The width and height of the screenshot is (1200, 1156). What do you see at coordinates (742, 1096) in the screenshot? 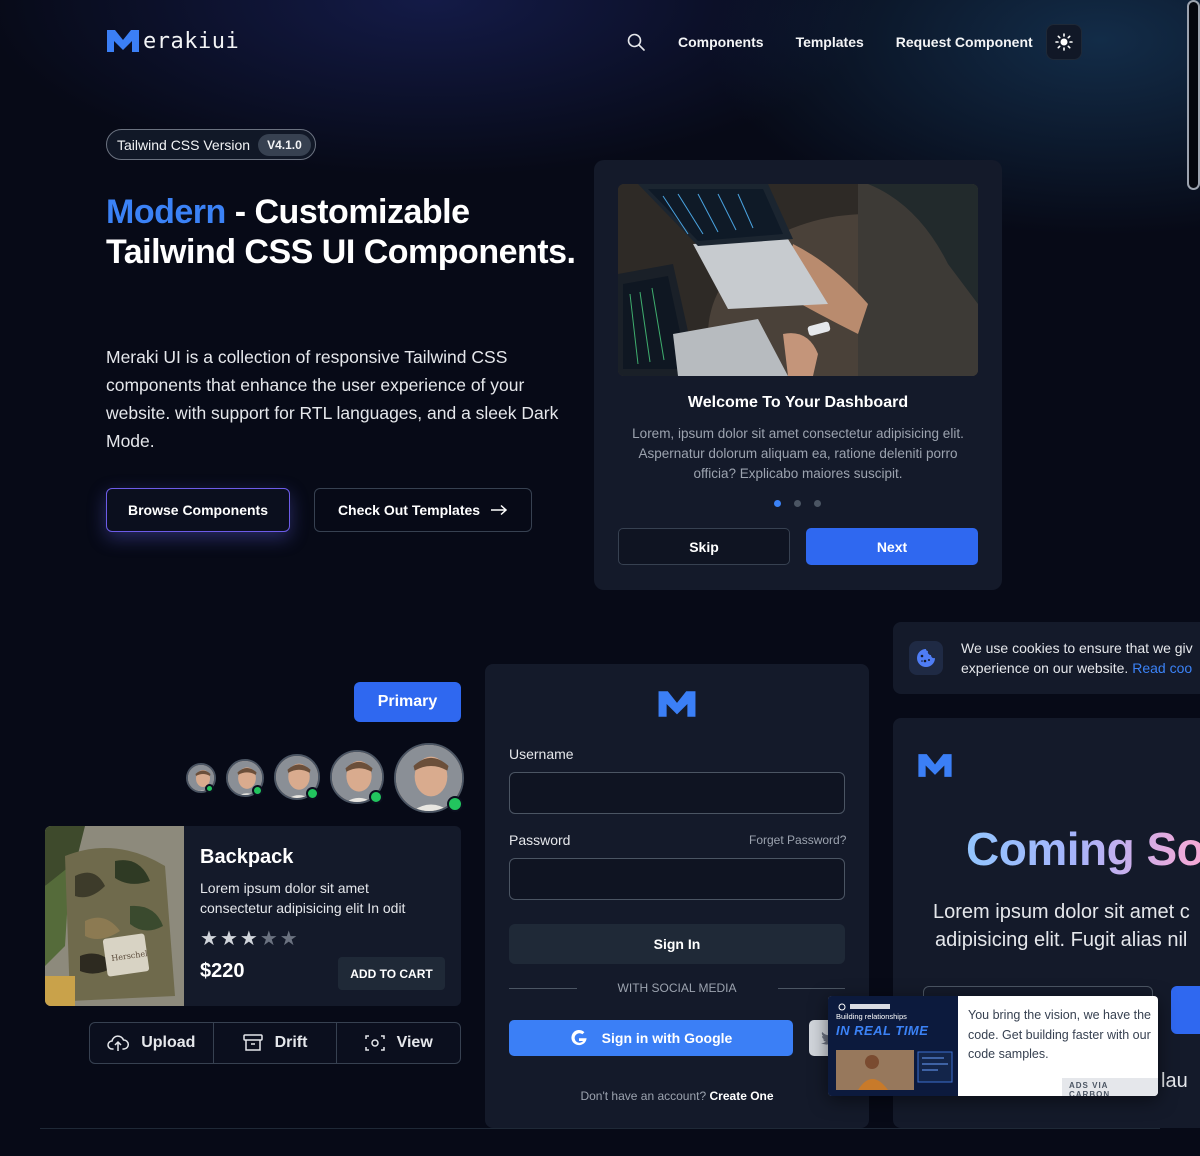
I see `create-account-link: Create One` at bounding box center [742, 1096].